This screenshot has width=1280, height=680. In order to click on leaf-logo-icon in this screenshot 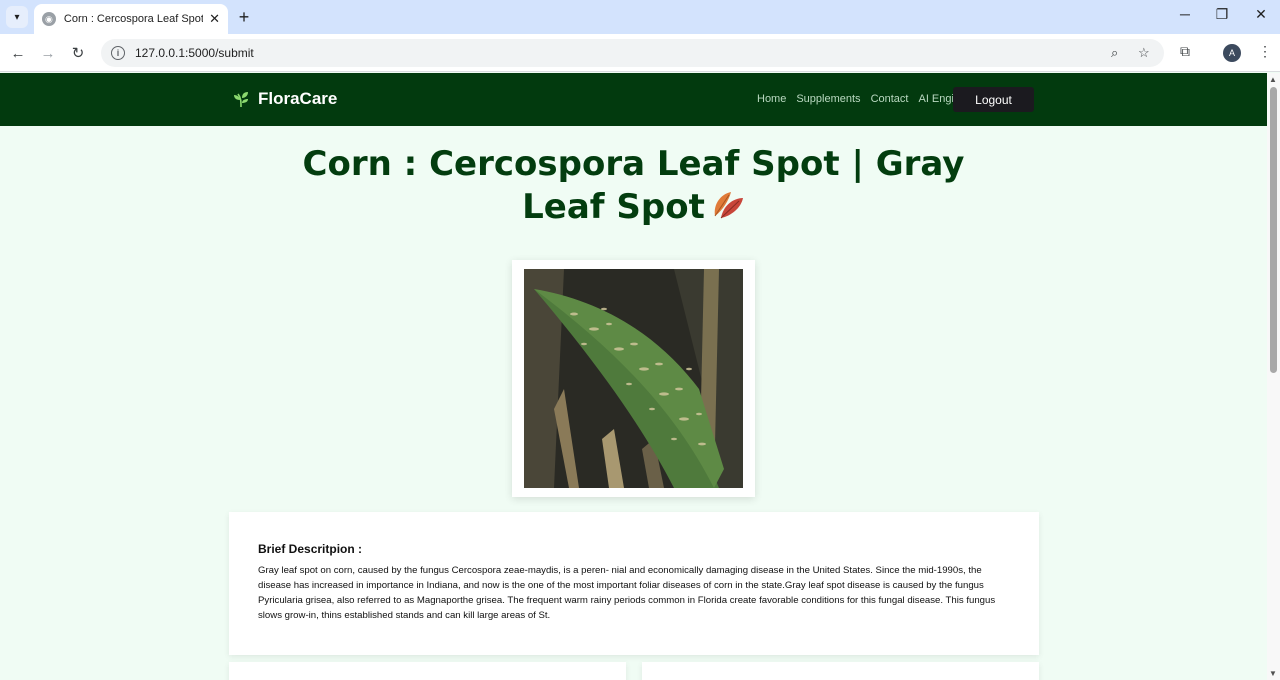, I will do `click(241, 100)`.